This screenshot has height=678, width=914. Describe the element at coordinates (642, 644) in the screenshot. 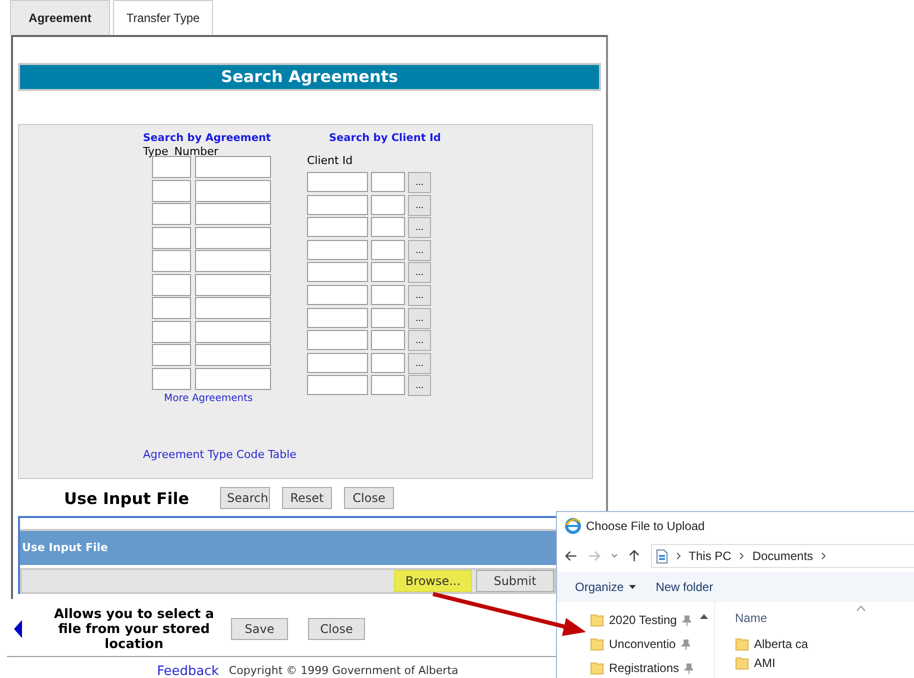

I see `folder-name: Unconventio` at that location.